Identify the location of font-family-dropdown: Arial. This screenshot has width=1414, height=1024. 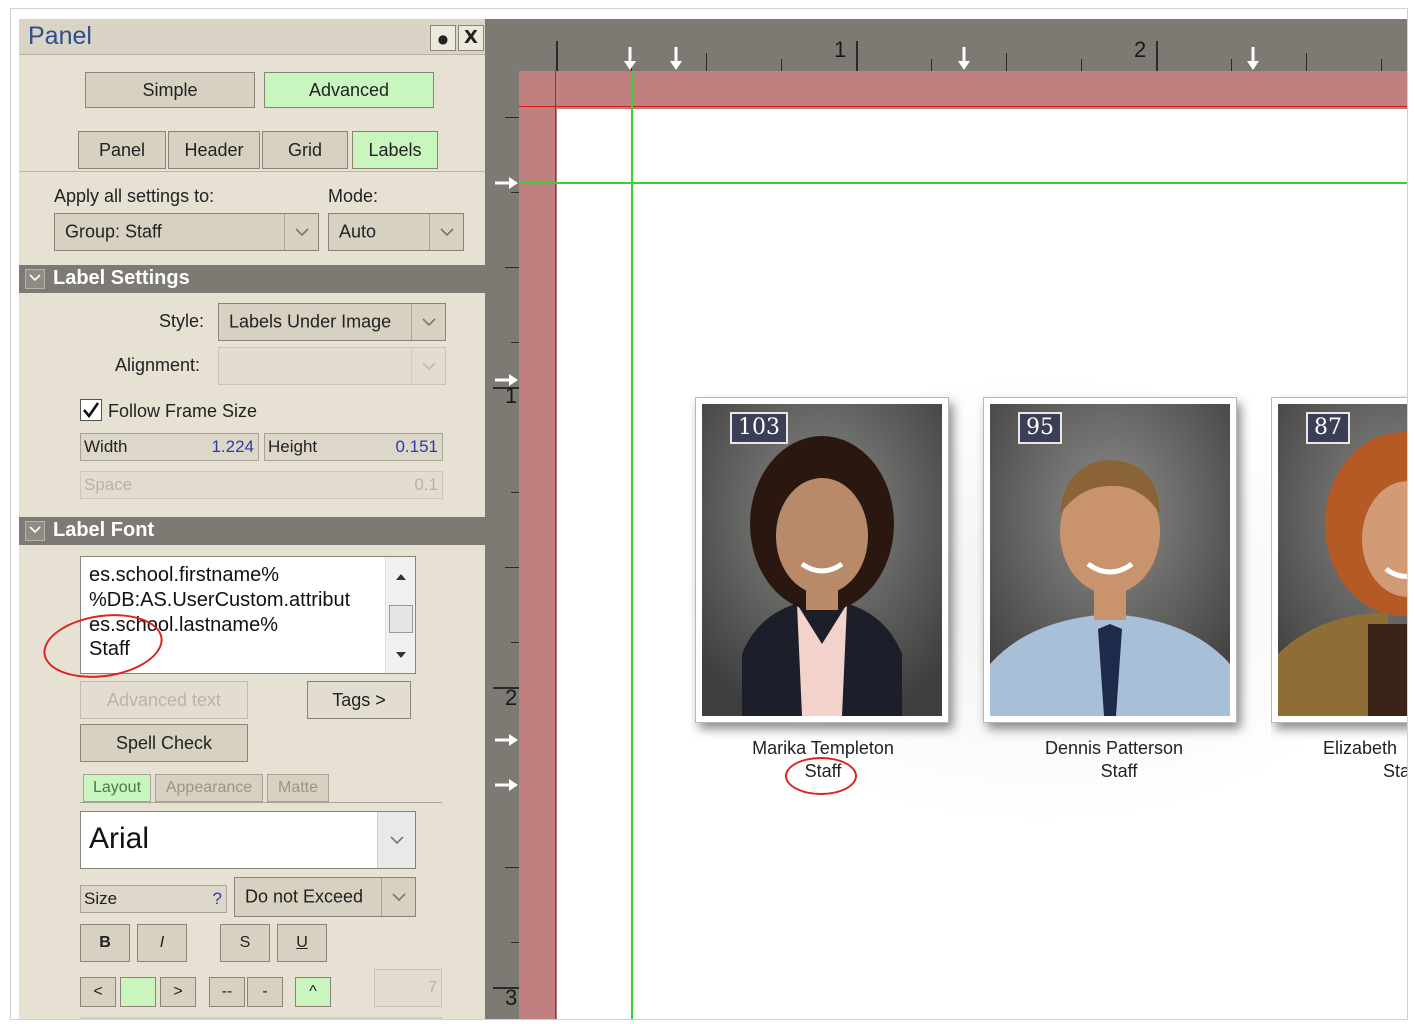
(248, 840).